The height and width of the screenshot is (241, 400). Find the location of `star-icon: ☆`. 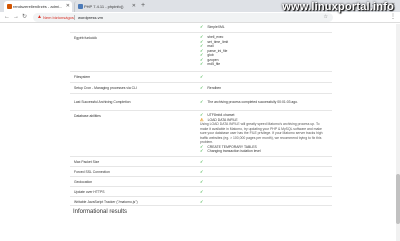

star-icon: ☆ is located at coordinates (326, 17).